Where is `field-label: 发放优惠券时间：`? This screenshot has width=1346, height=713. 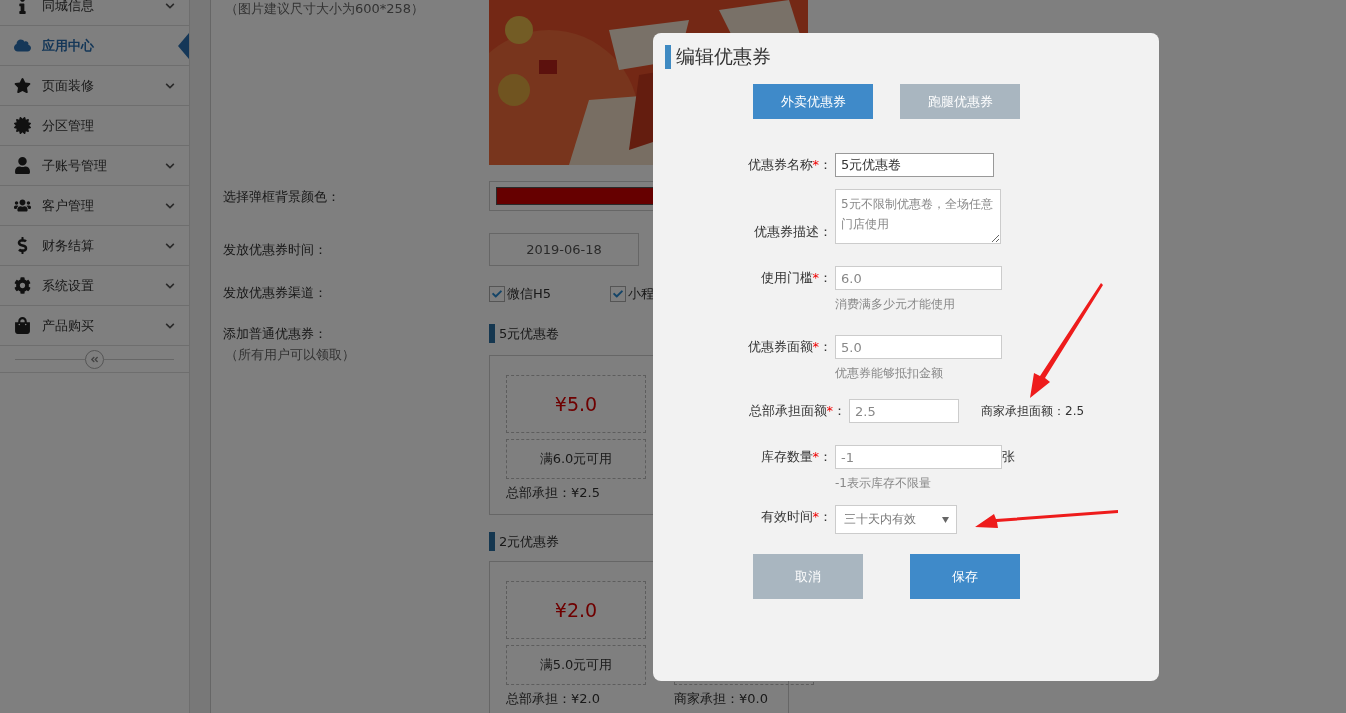 field-label: 发放优惠券时间： is located at coordinates (275, 250).